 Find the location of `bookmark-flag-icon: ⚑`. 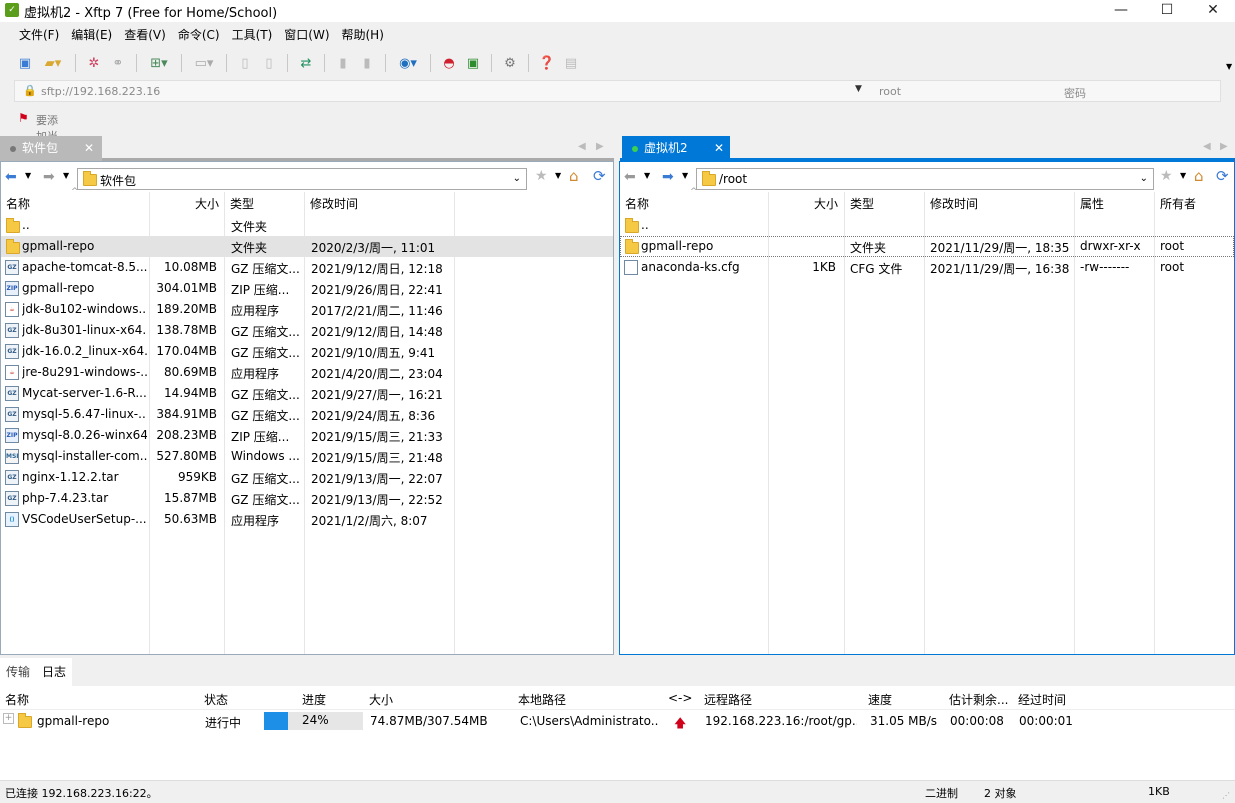

bookmark-flag-icon: ⚑ is located at coordinates (23, 118).